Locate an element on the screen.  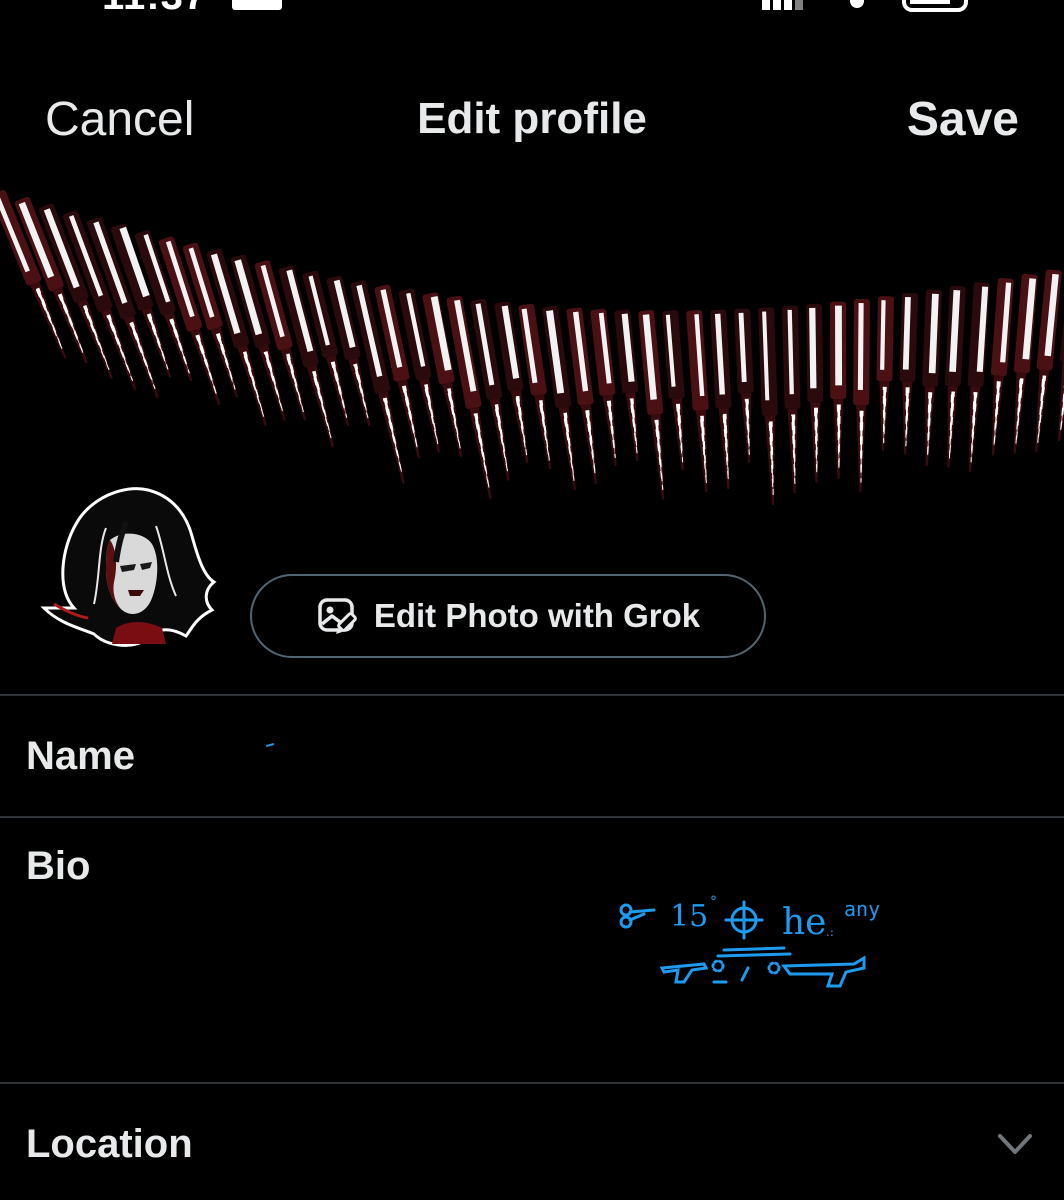
avatar-portrait is located at coordinates (128, 567).